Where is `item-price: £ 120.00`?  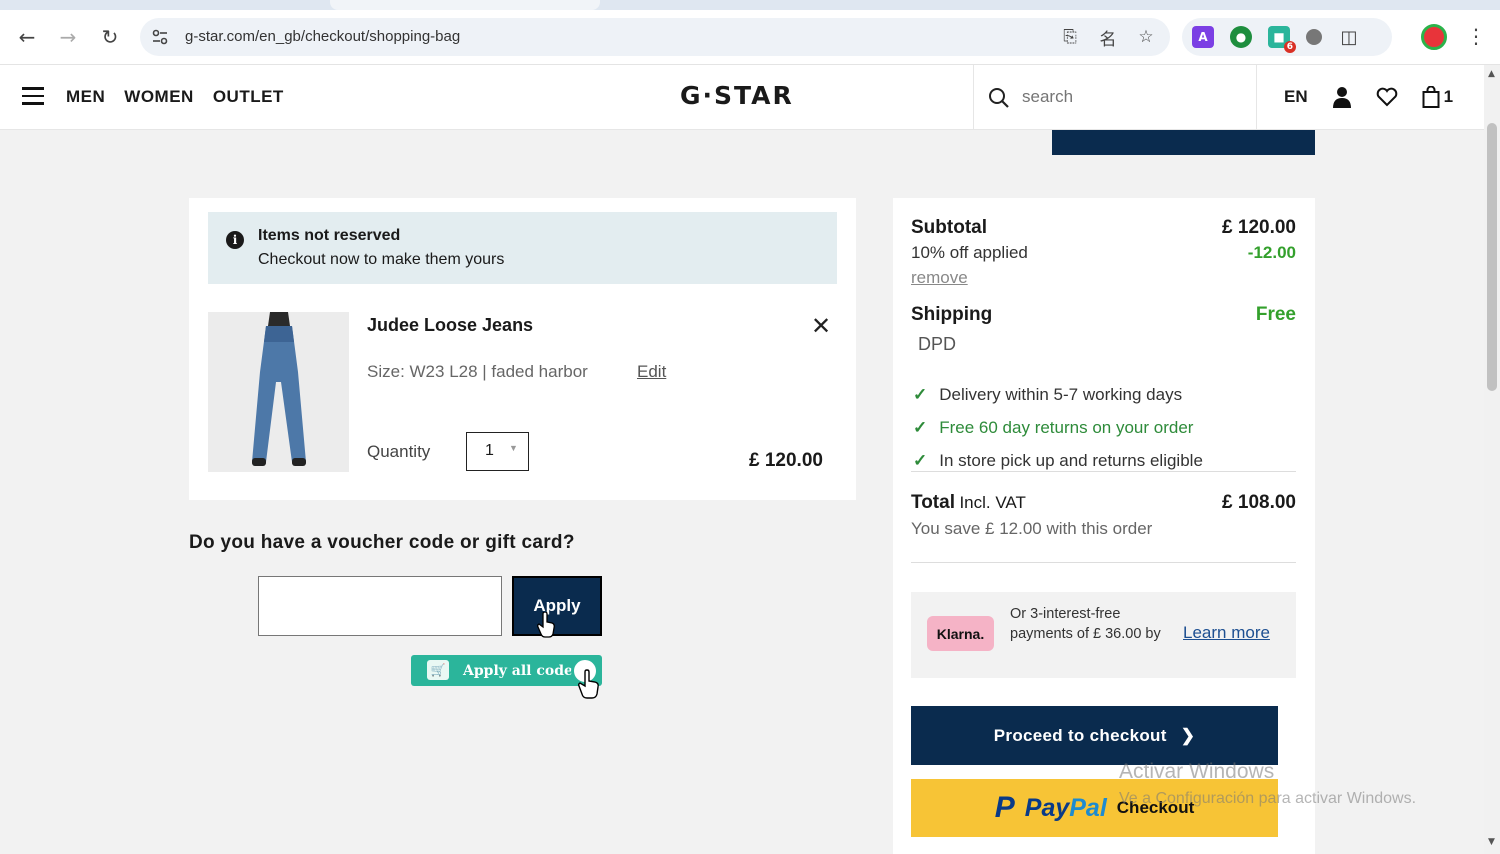
item-price: £ 120.00 is located at coordinates (786, 460).